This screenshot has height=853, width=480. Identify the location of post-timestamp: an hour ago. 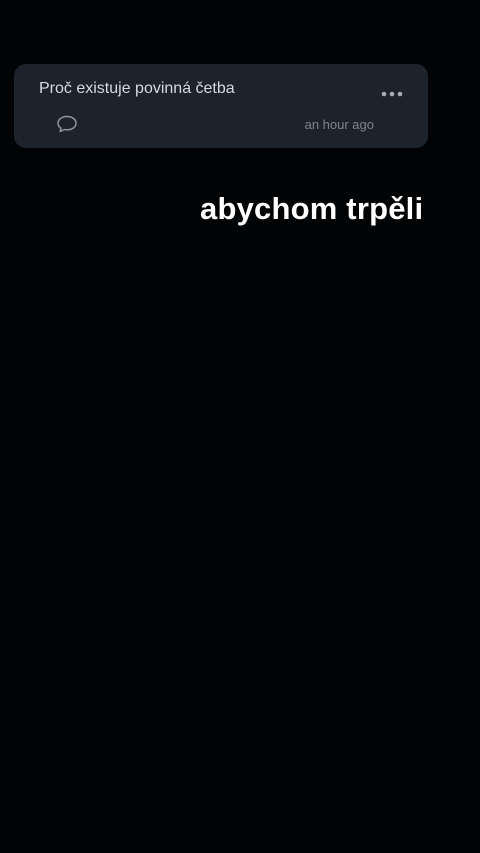
(339, 124).